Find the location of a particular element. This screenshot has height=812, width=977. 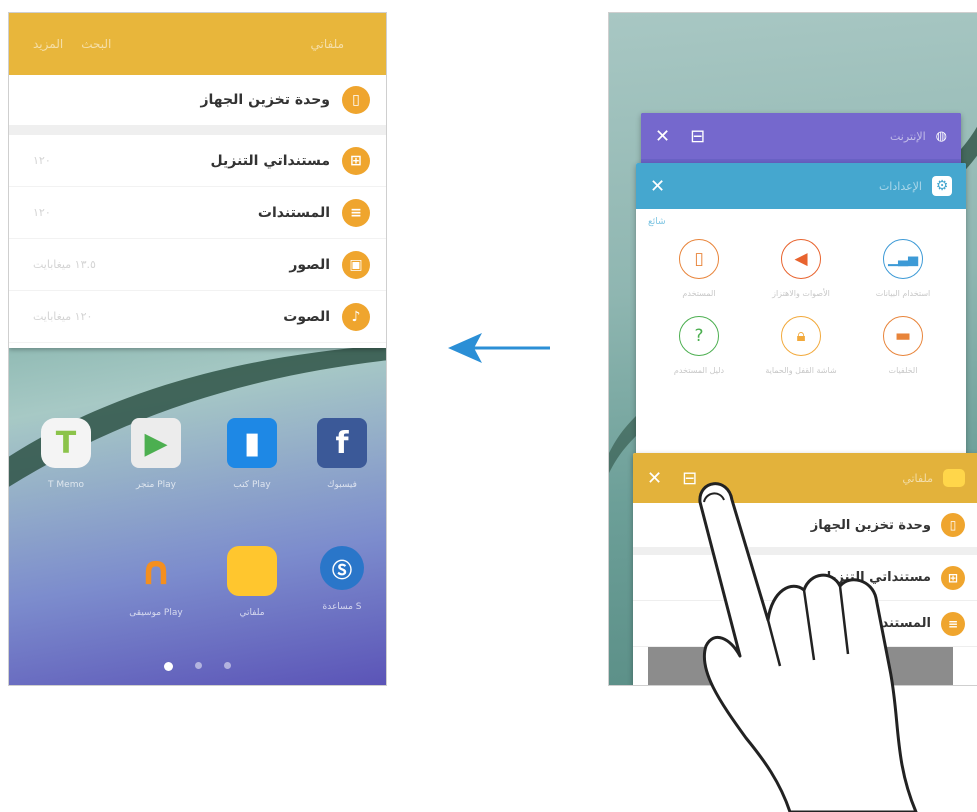

popup-header: المزيد البحث ملفاتي is located at coordinates (197, 44).